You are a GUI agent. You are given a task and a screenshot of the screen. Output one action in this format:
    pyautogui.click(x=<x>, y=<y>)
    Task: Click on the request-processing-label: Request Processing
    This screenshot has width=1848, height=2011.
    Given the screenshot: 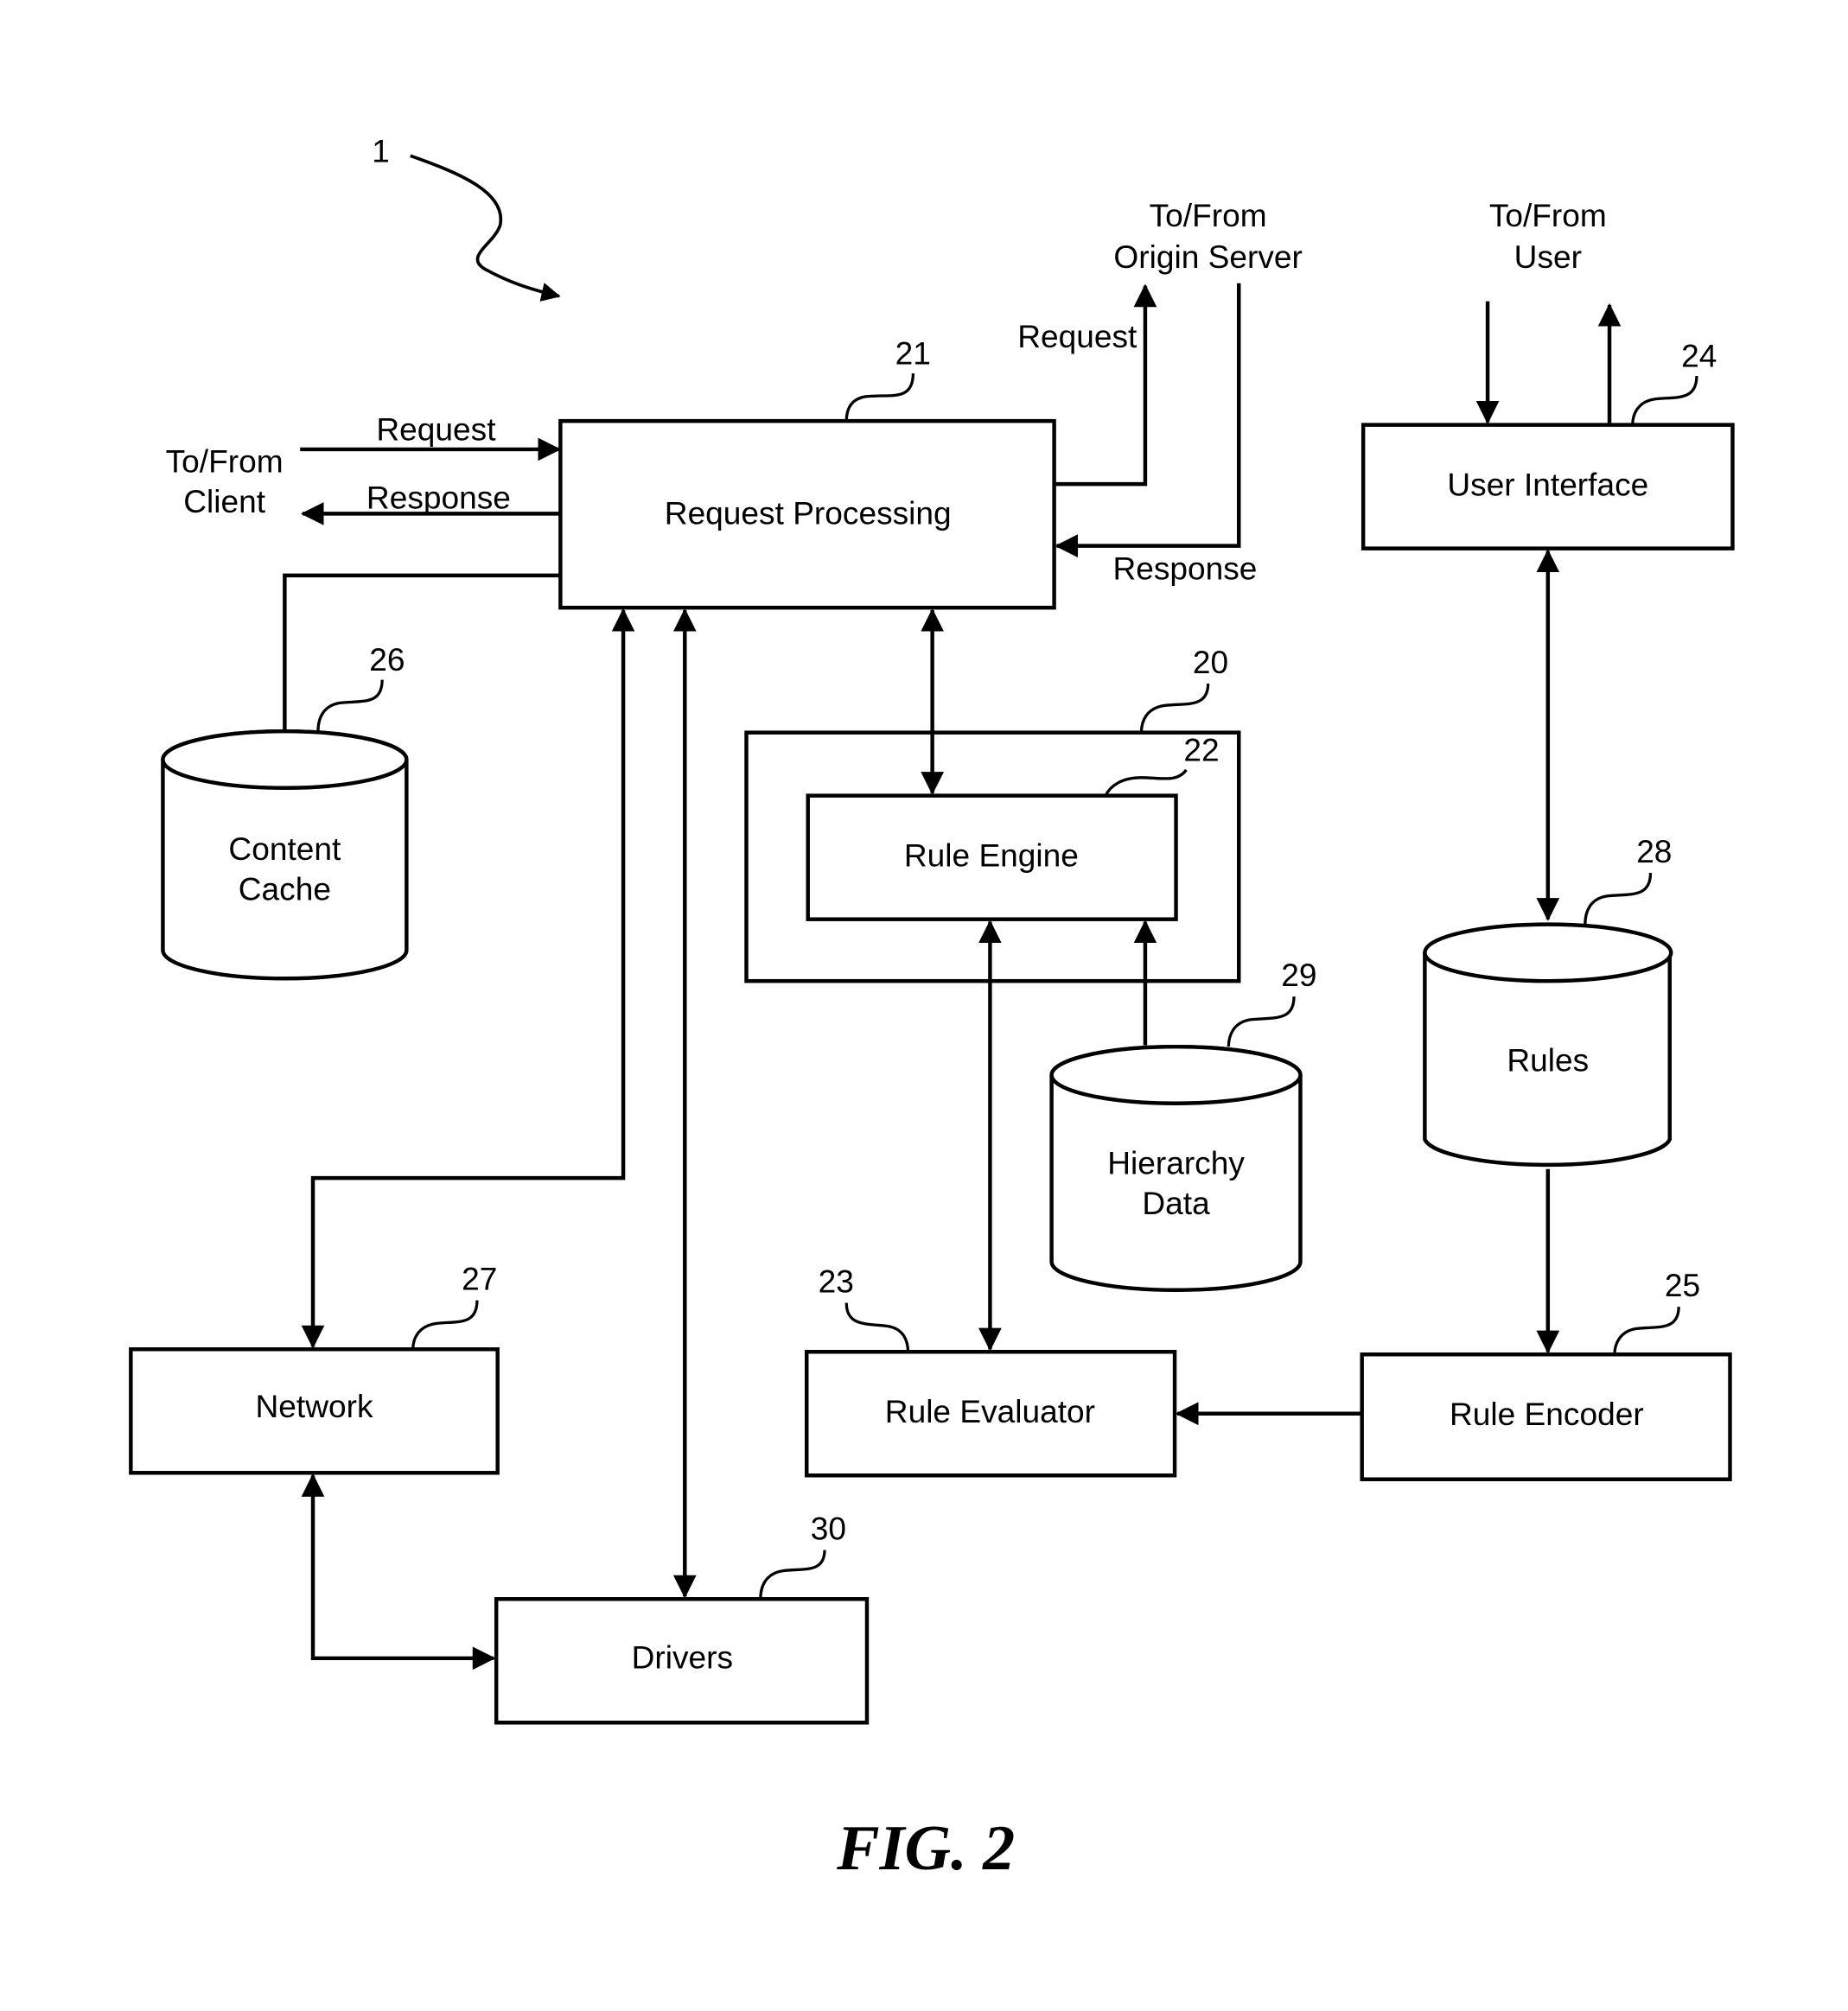 What is the action you would take?
    pyautogui.click(x=808, y=512)
    